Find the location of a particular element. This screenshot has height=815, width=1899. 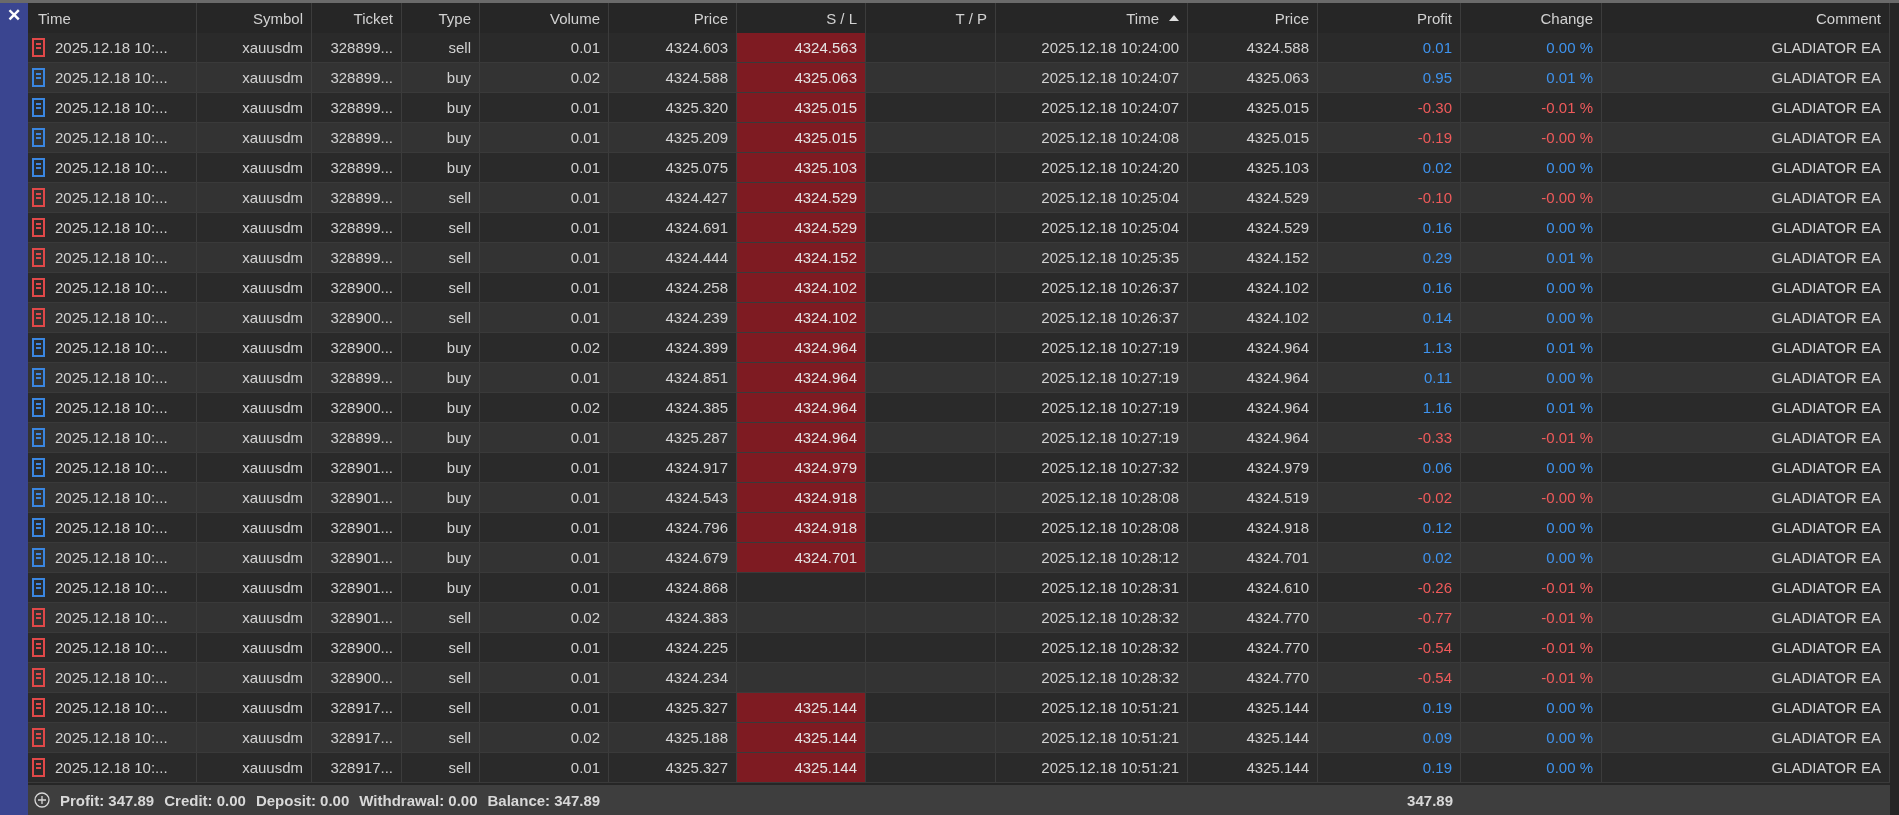

table-cell: 2025.12.18 10:28:32 is located at coordinates (1110, 677).